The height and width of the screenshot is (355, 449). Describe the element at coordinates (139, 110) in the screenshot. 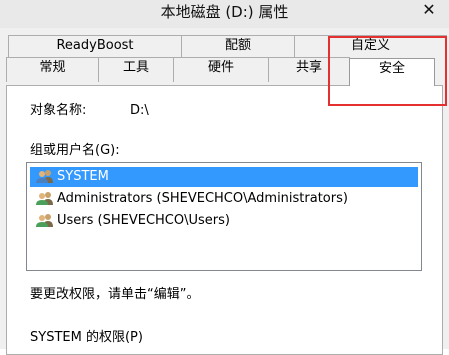

I see `object-name-value: D:\` at that location.